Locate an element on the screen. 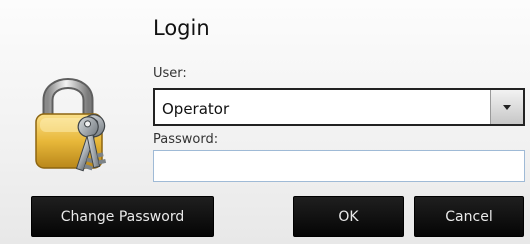  change-password-button: Change Password is located at coordinates (122, 216).